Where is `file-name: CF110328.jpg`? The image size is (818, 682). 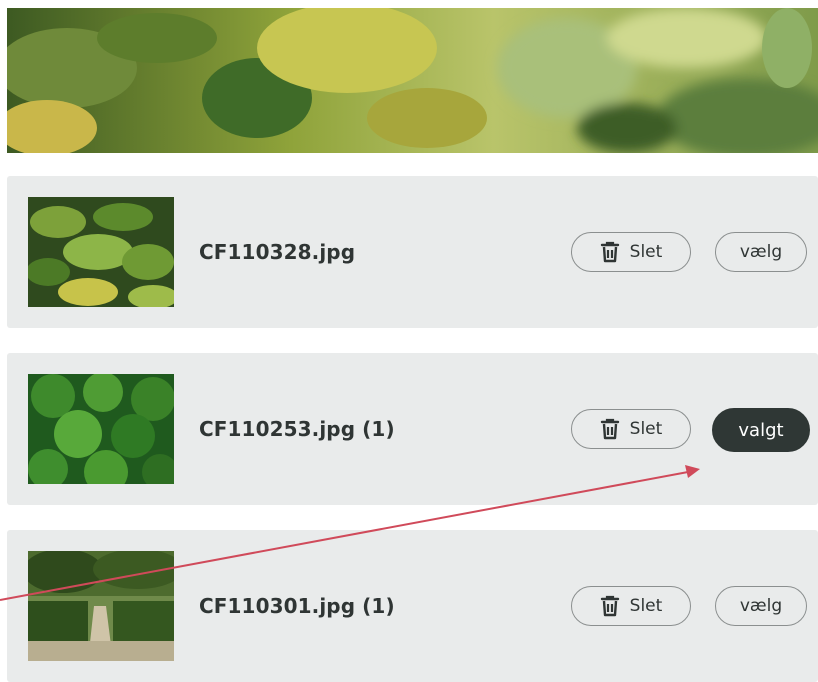 file-name: CF110328.jpg is located at coordinates (277, 252).